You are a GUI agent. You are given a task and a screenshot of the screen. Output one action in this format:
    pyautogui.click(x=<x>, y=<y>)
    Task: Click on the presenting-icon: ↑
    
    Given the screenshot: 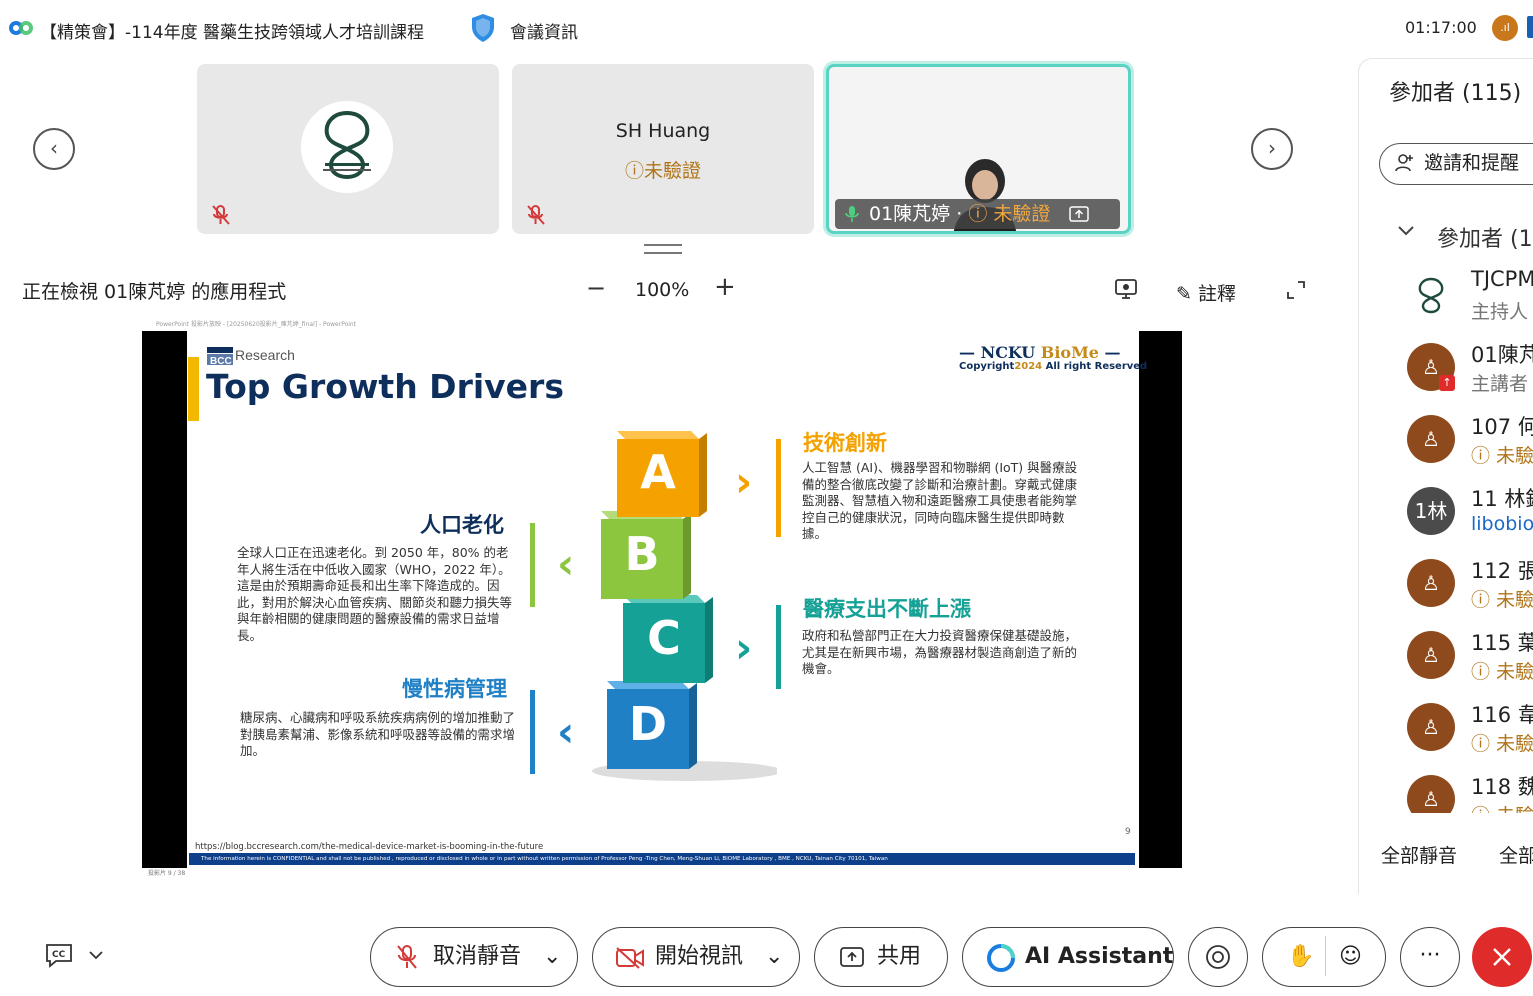 What is the action you would take?
    pyautogui.click(x=1447, y=383)
    